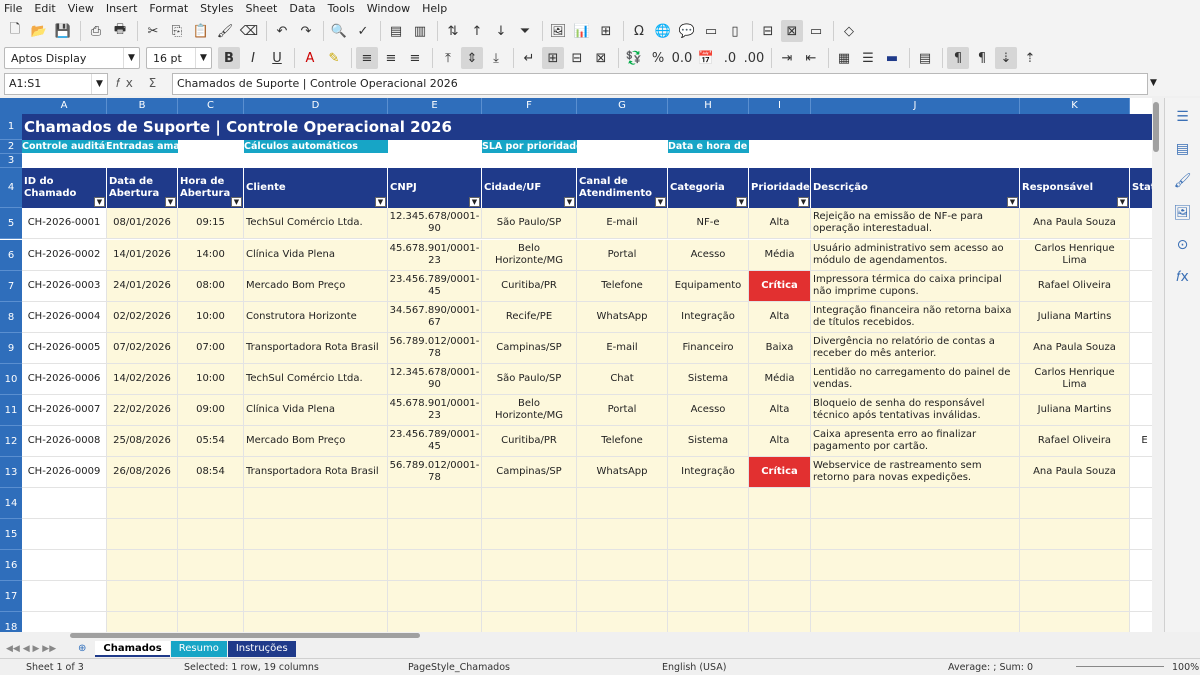  What do you see at coordinates (11, 127) in the screenshot?
I see `row-header: 1` at bounding box center [11, 127].